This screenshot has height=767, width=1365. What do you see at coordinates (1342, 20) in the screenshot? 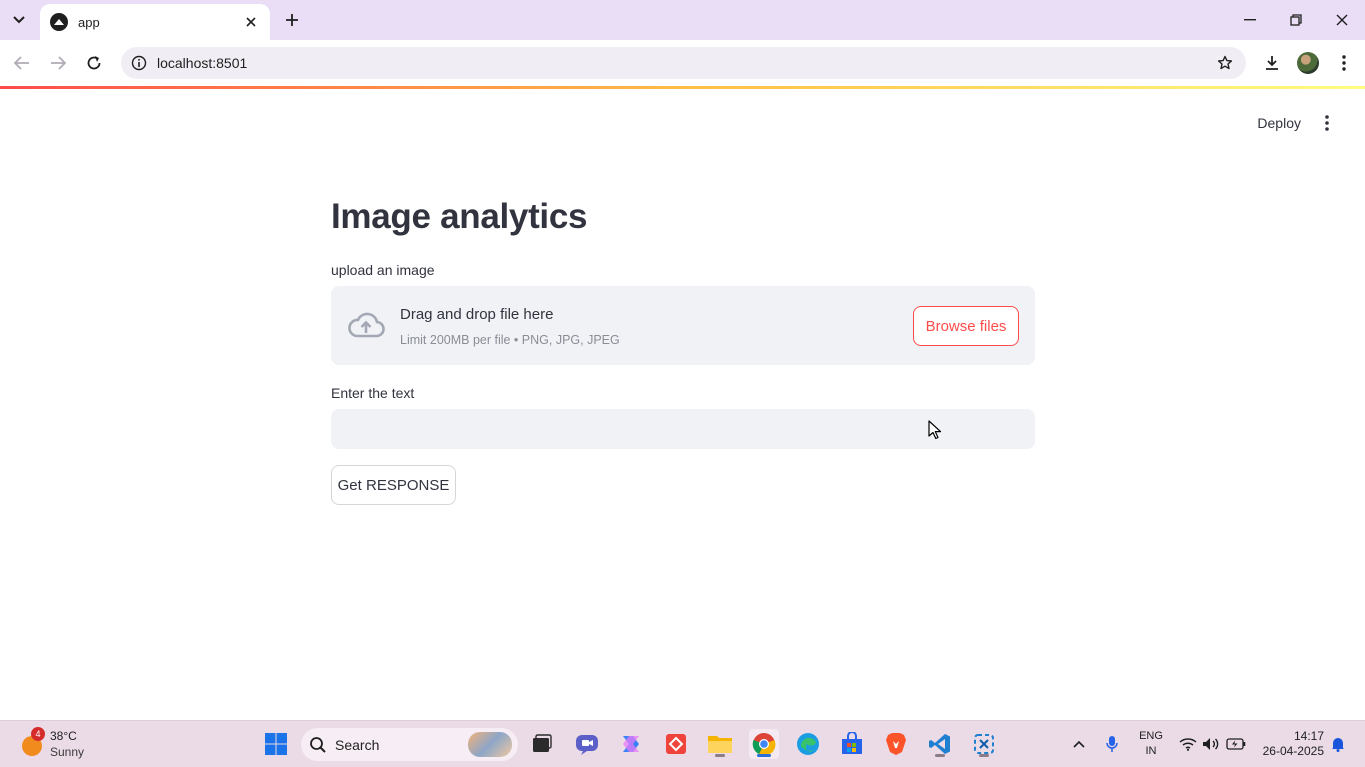
I see `close-window-icon` at bounding box center [1342, 20].